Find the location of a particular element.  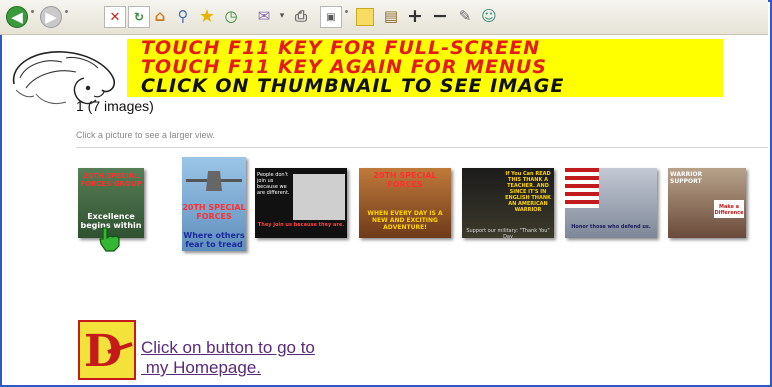

home-icon: ⌂ is located at coordinates (160, 16).